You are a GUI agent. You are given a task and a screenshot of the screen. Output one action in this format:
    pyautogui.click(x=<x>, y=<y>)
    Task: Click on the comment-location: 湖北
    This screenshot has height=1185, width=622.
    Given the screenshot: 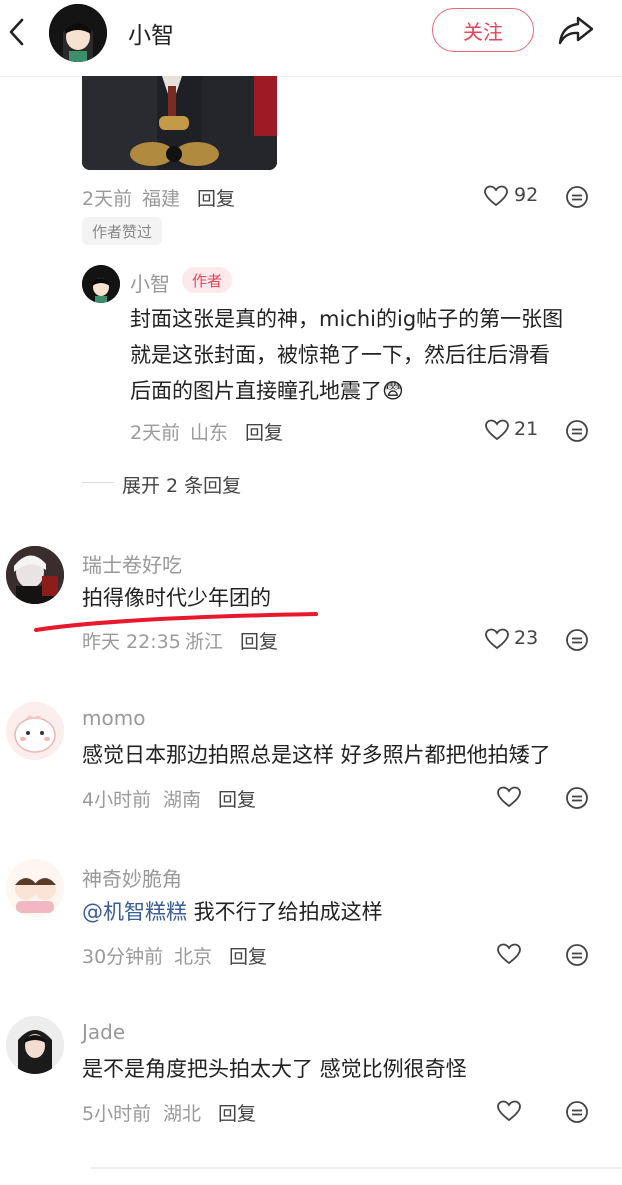 What is the action you would take?
    pyautogui.click(x=182, y=1114)
    